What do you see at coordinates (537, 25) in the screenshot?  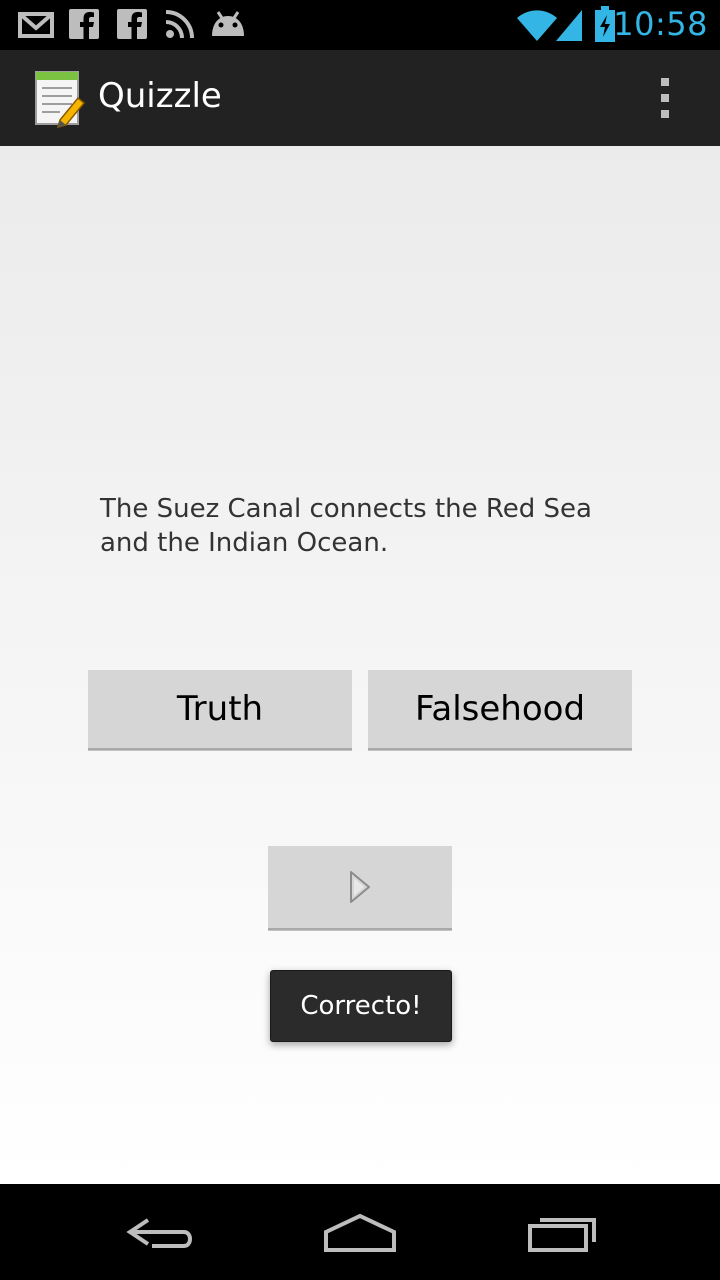 I see `wifi-icon` at bounding box center [537, 25].